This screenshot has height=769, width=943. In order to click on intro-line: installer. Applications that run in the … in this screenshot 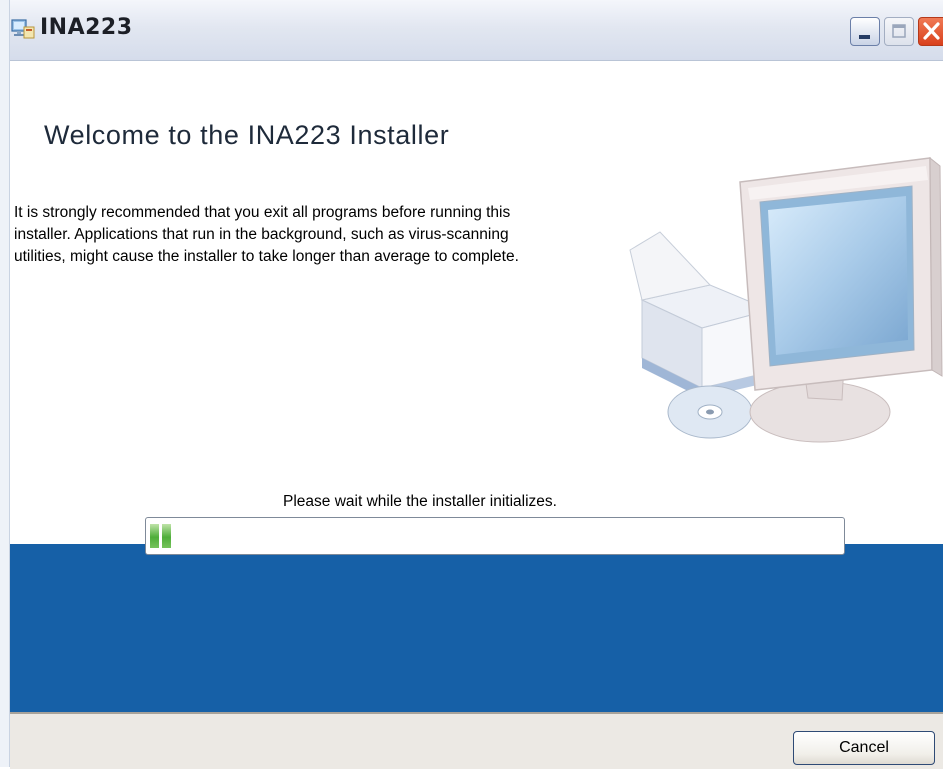, I will do `click(261, 234)`.